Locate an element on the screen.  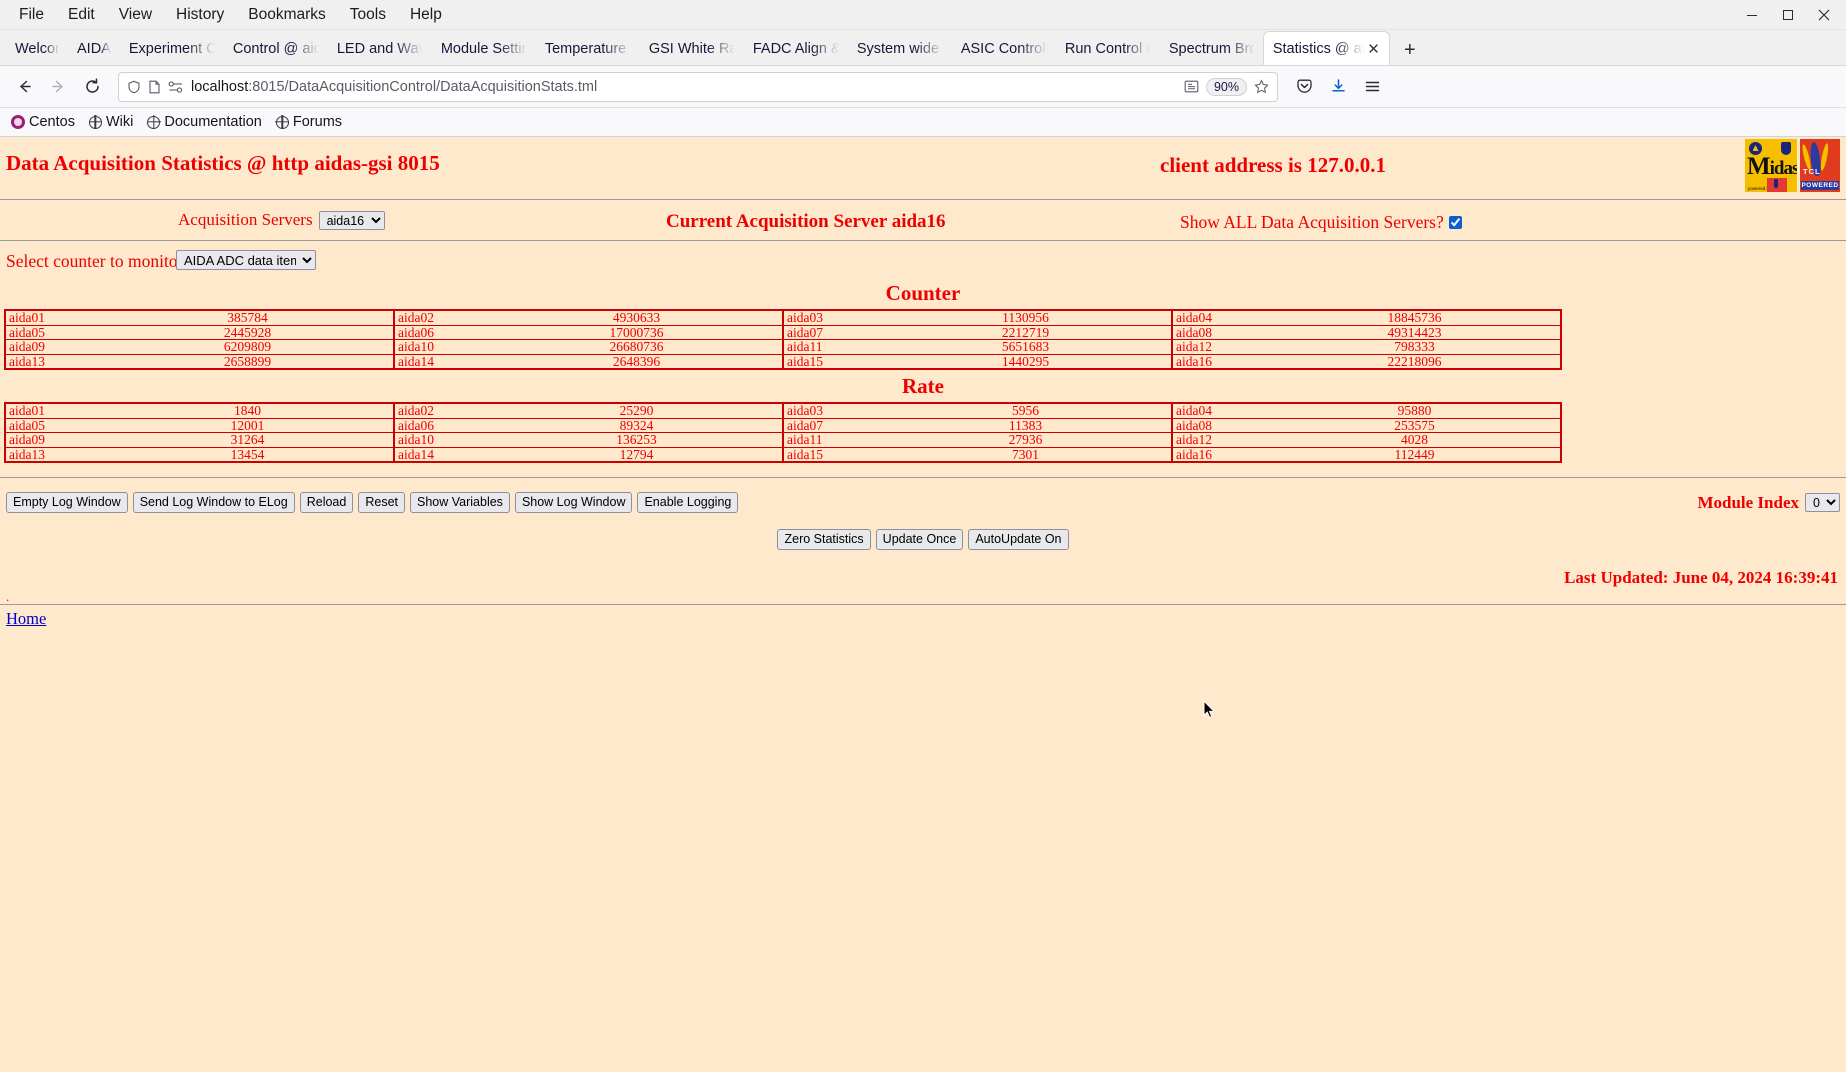
tab-asic-control: ASIC Control @ a is located at coordinates (1004, 48).